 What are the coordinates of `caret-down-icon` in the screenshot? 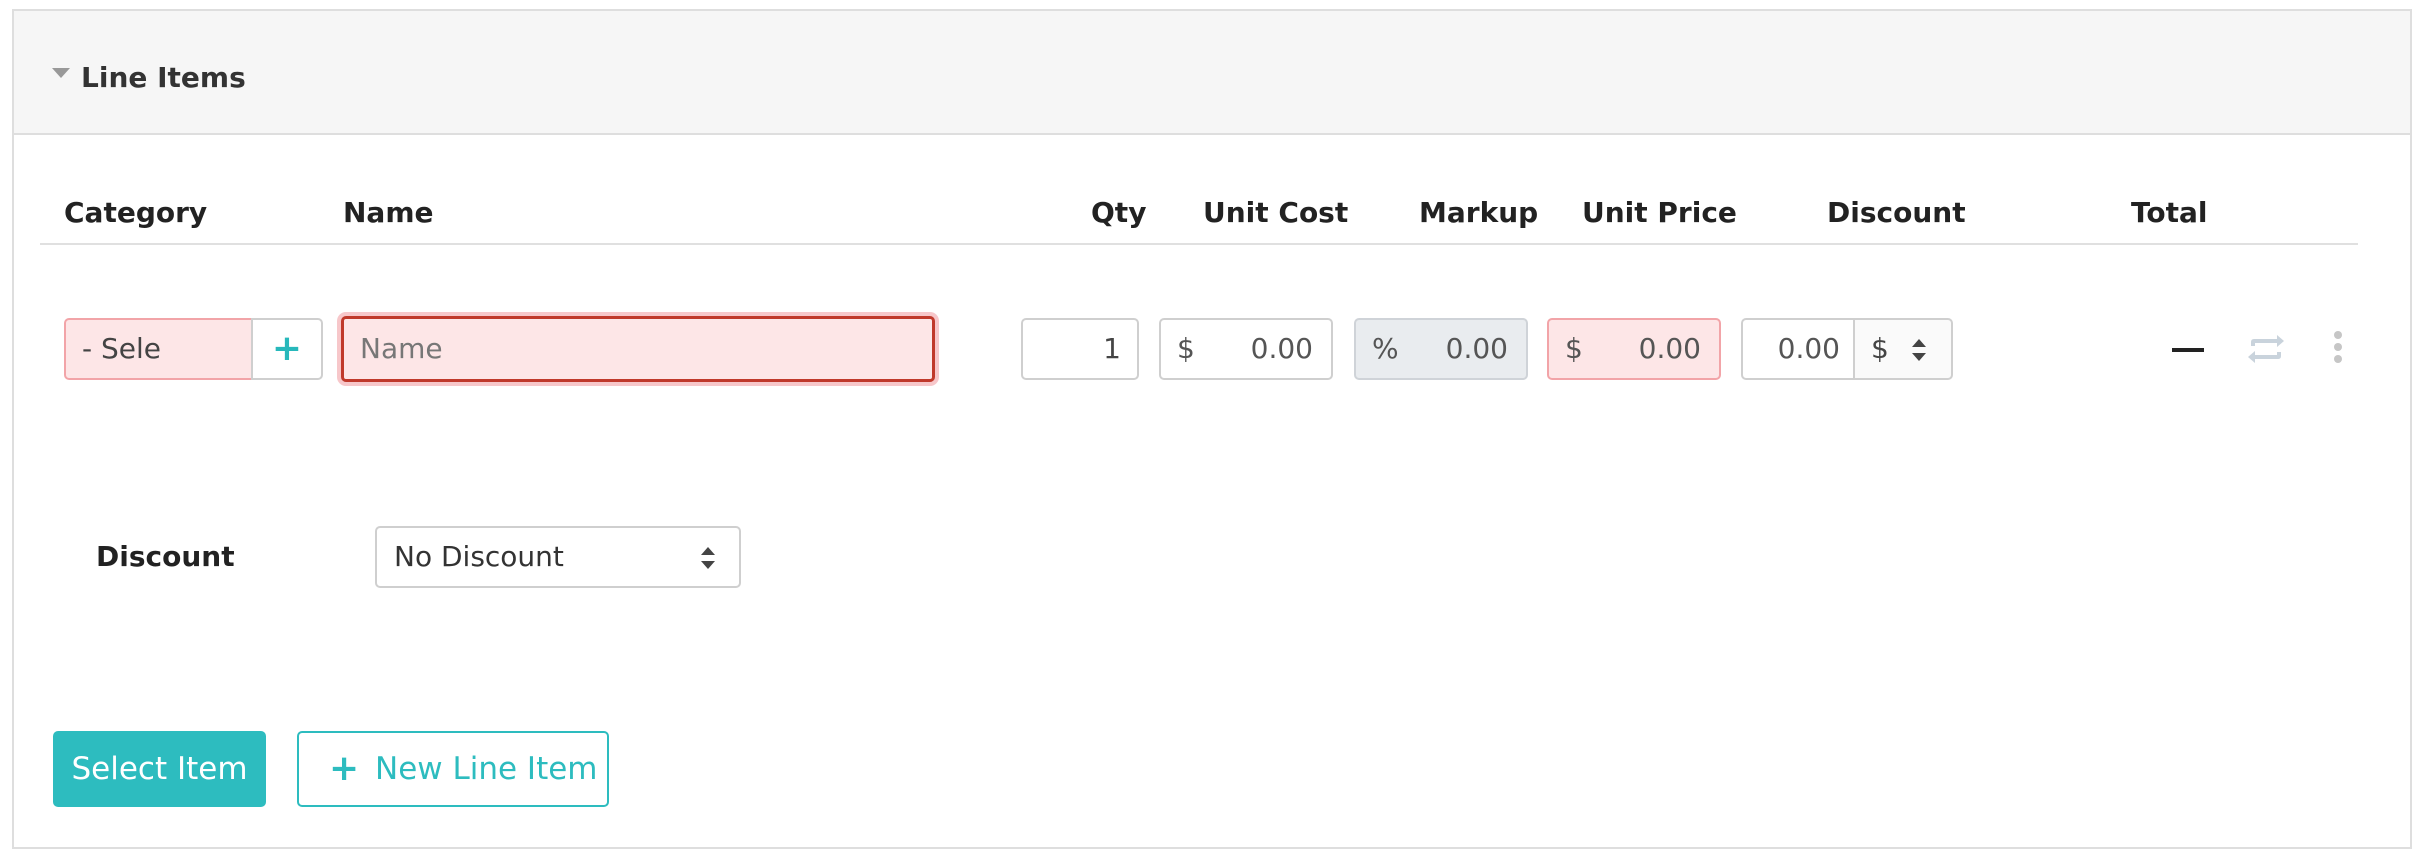 It's located at (61, 73).